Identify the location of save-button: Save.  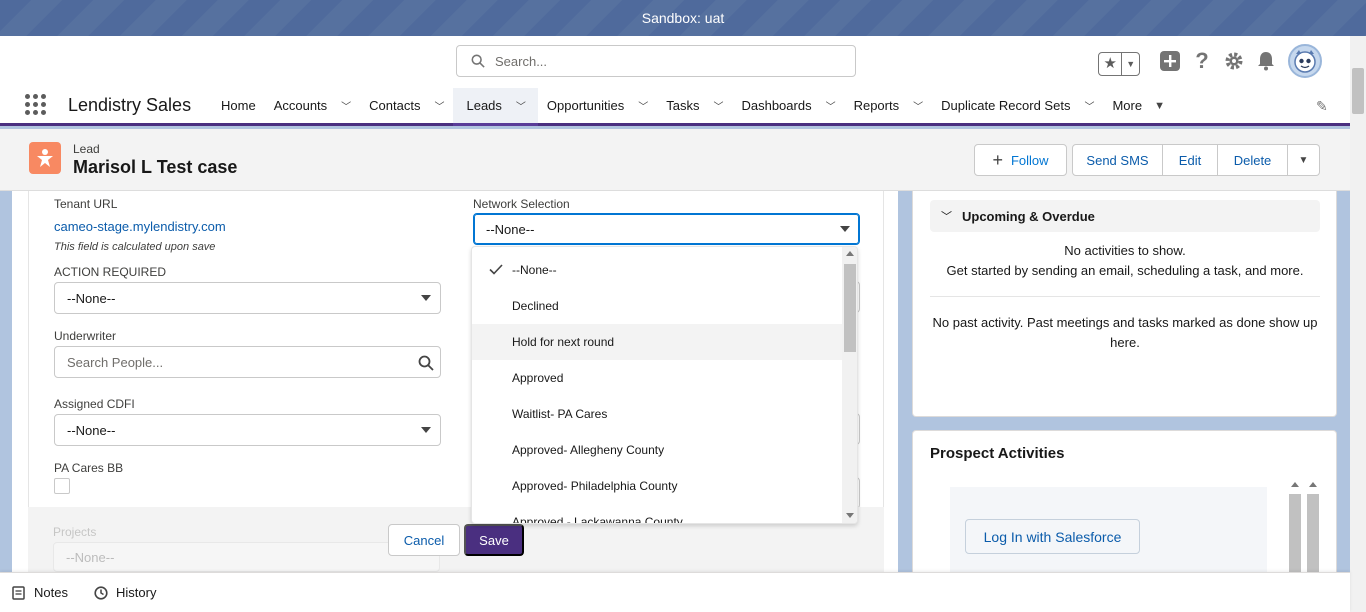
(494, 540).